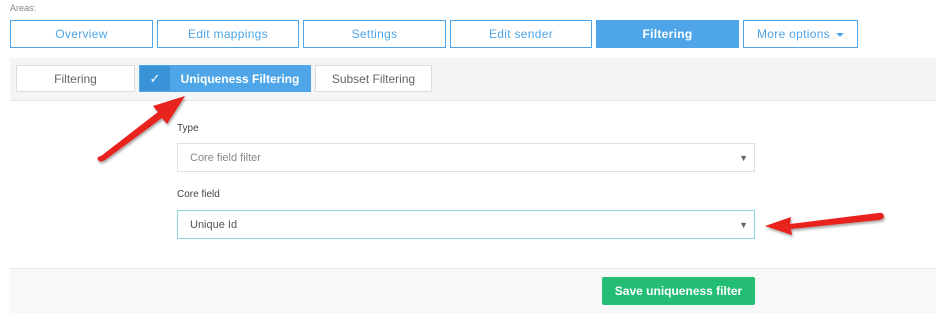  I want to click on tab-edit-mappings: Edit mappings, so click(228, 34).